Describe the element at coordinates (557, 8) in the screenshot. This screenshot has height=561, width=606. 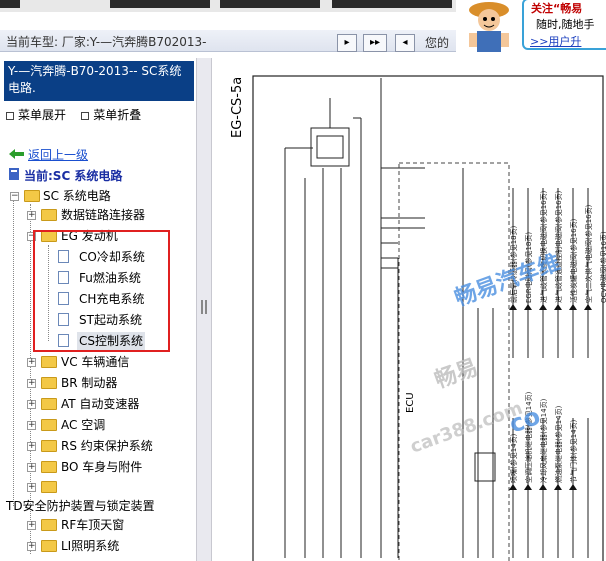
I see `ad-title: 关注“畅易` at that location.